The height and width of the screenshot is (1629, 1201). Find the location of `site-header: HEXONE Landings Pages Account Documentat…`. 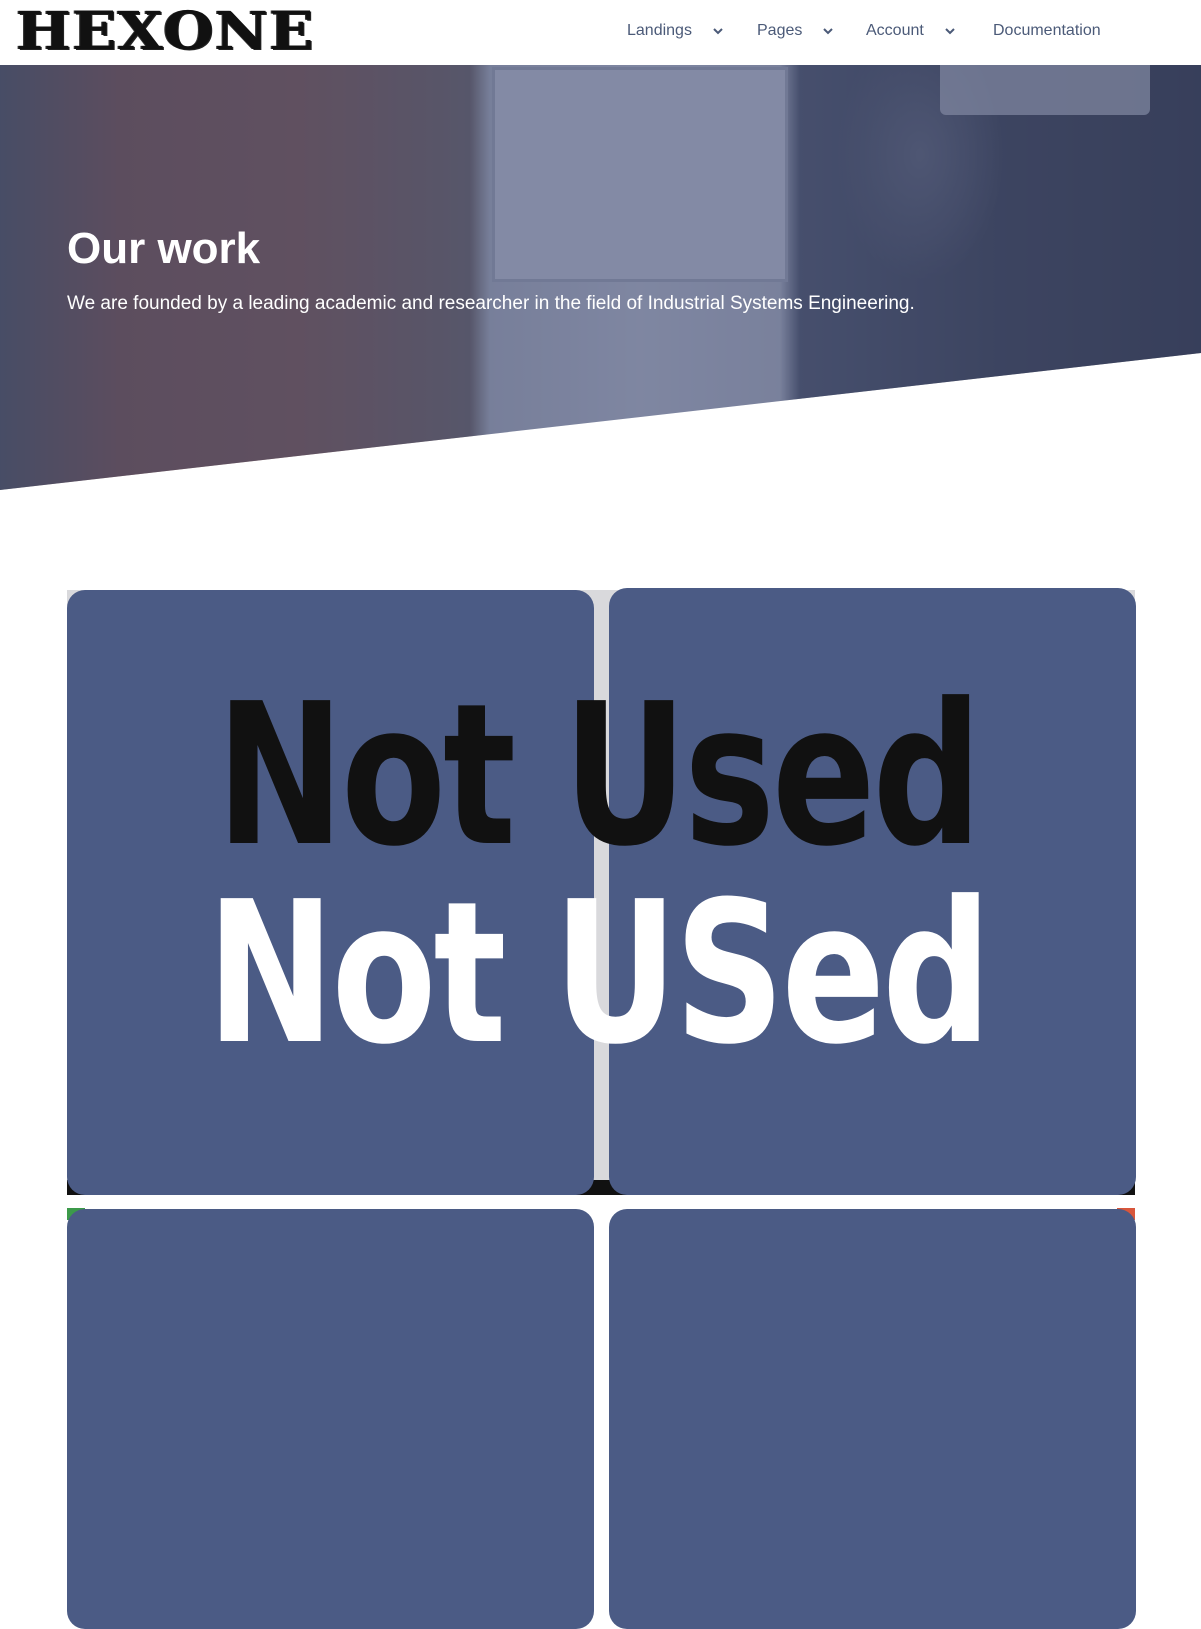

site-header: HEXONE Landings Pages Account Documentat… is located at coordinates (600, 32).